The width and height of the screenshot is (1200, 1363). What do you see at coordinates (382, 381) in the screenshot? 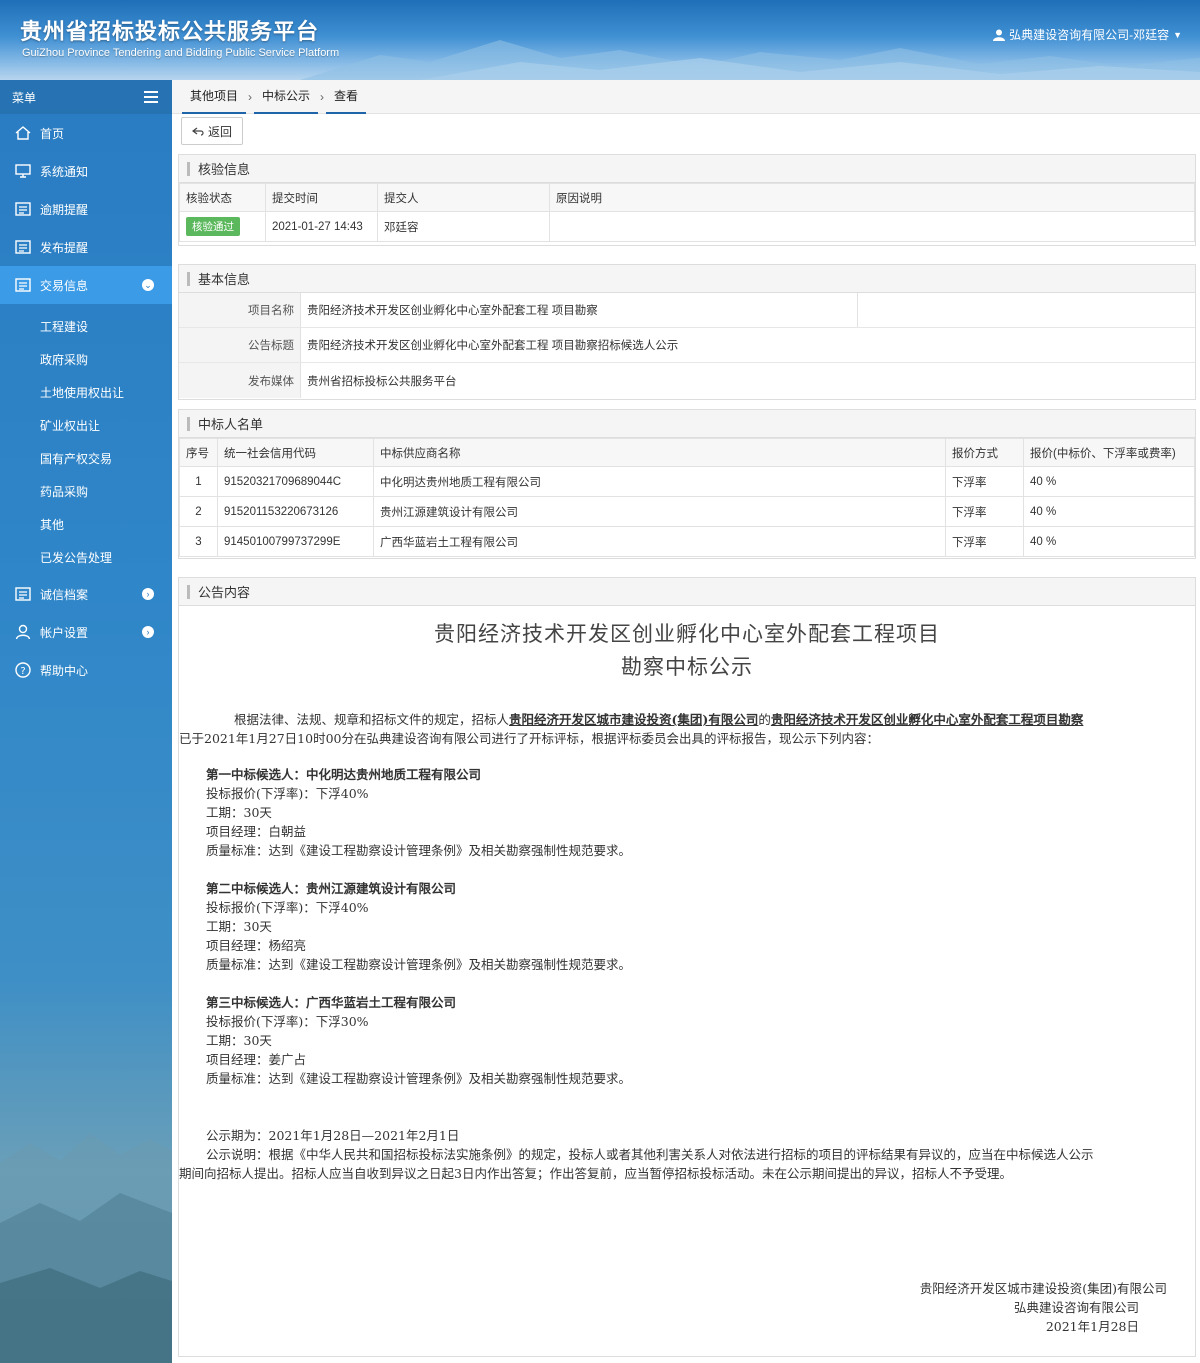
I see `media-value: 贵州省招标投标公共服务平台` at bounding box center [382, 381].